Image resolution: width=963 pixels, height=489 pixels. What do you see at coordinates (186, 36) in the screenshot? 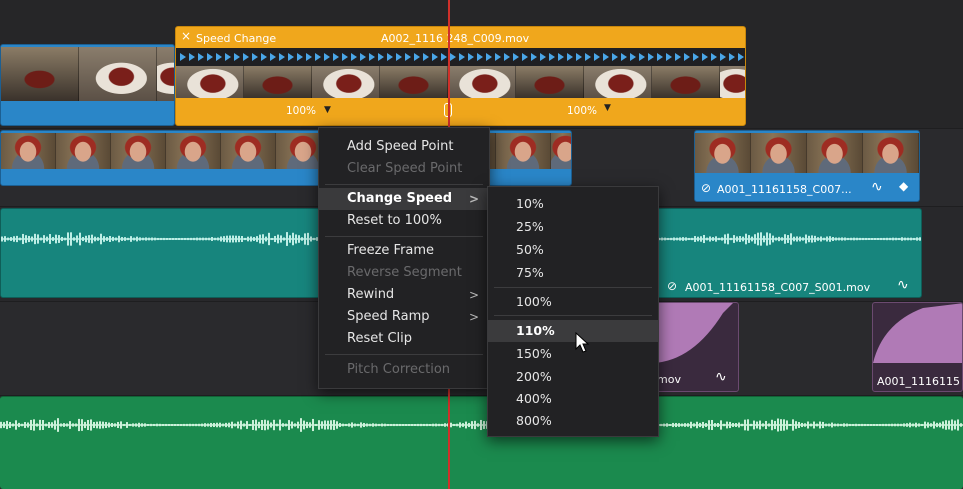
I see `close-icon: ×` at bounding box center [186, 36].